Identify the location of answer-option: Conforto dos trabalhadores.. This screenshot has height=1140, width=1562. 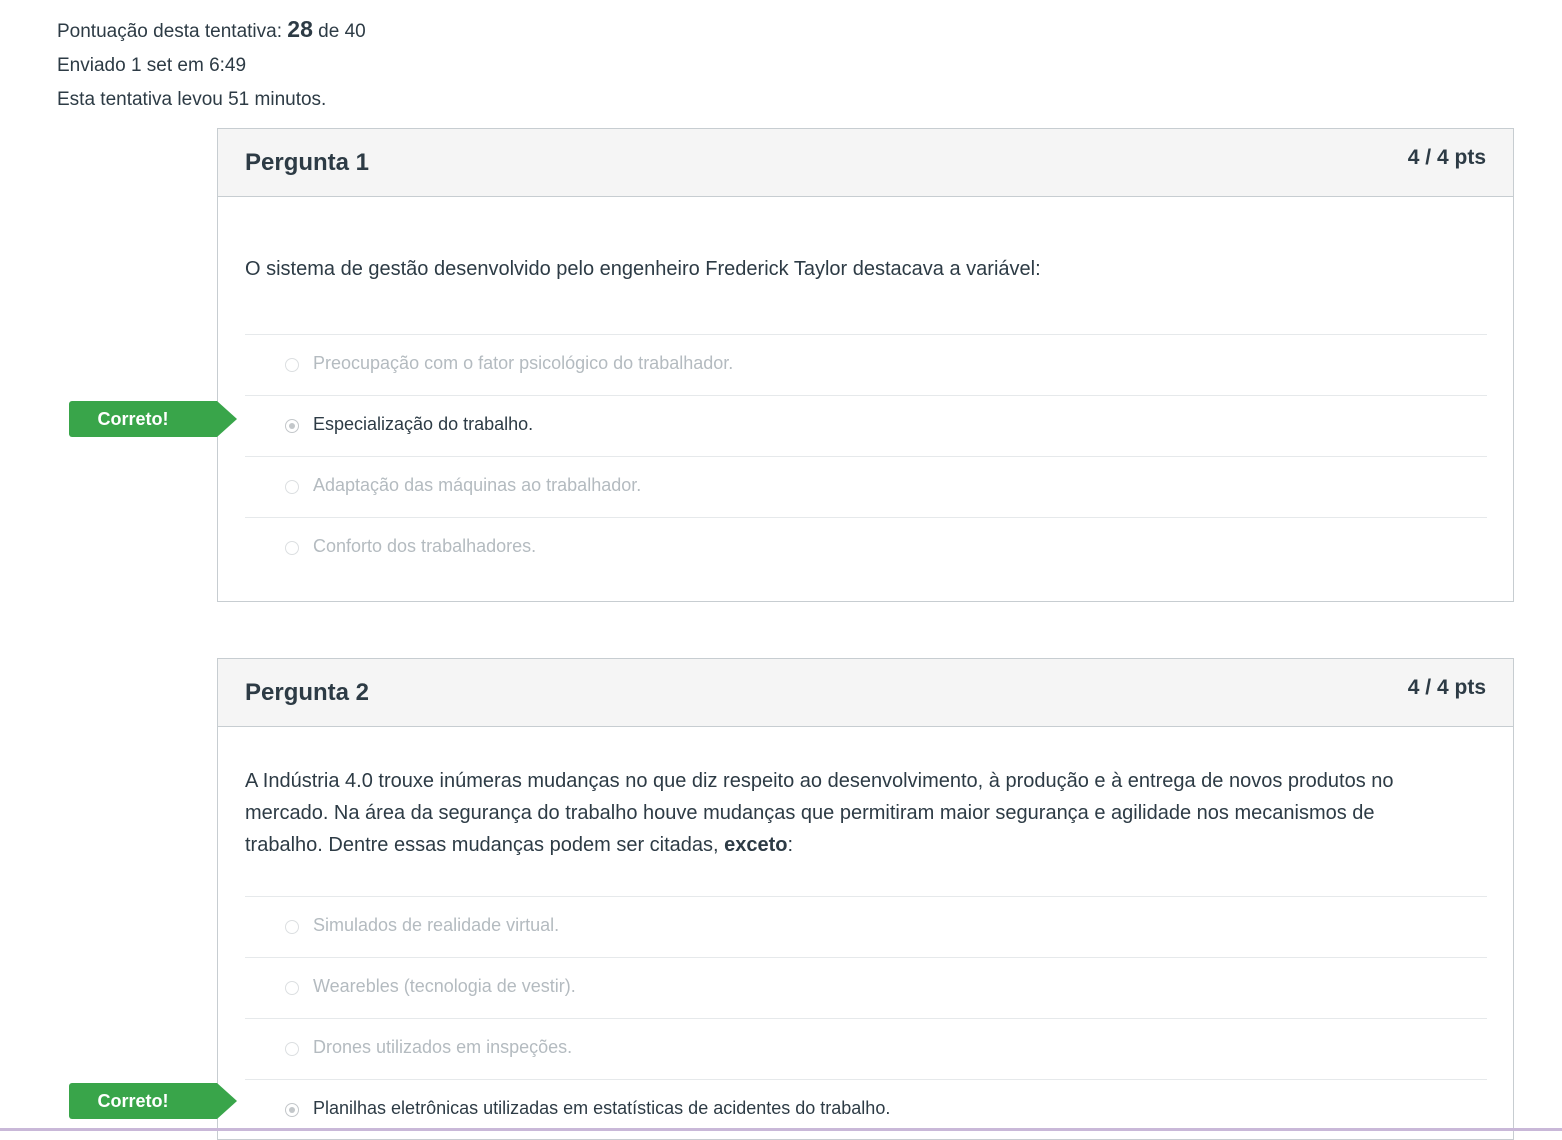
(866, 547).